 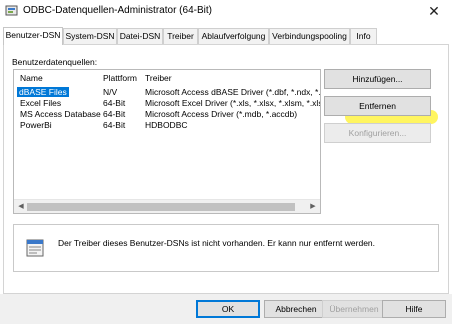 I want to click on user-datasources-label: Benutzerdatenquellen:, so click(x=55, y=62).